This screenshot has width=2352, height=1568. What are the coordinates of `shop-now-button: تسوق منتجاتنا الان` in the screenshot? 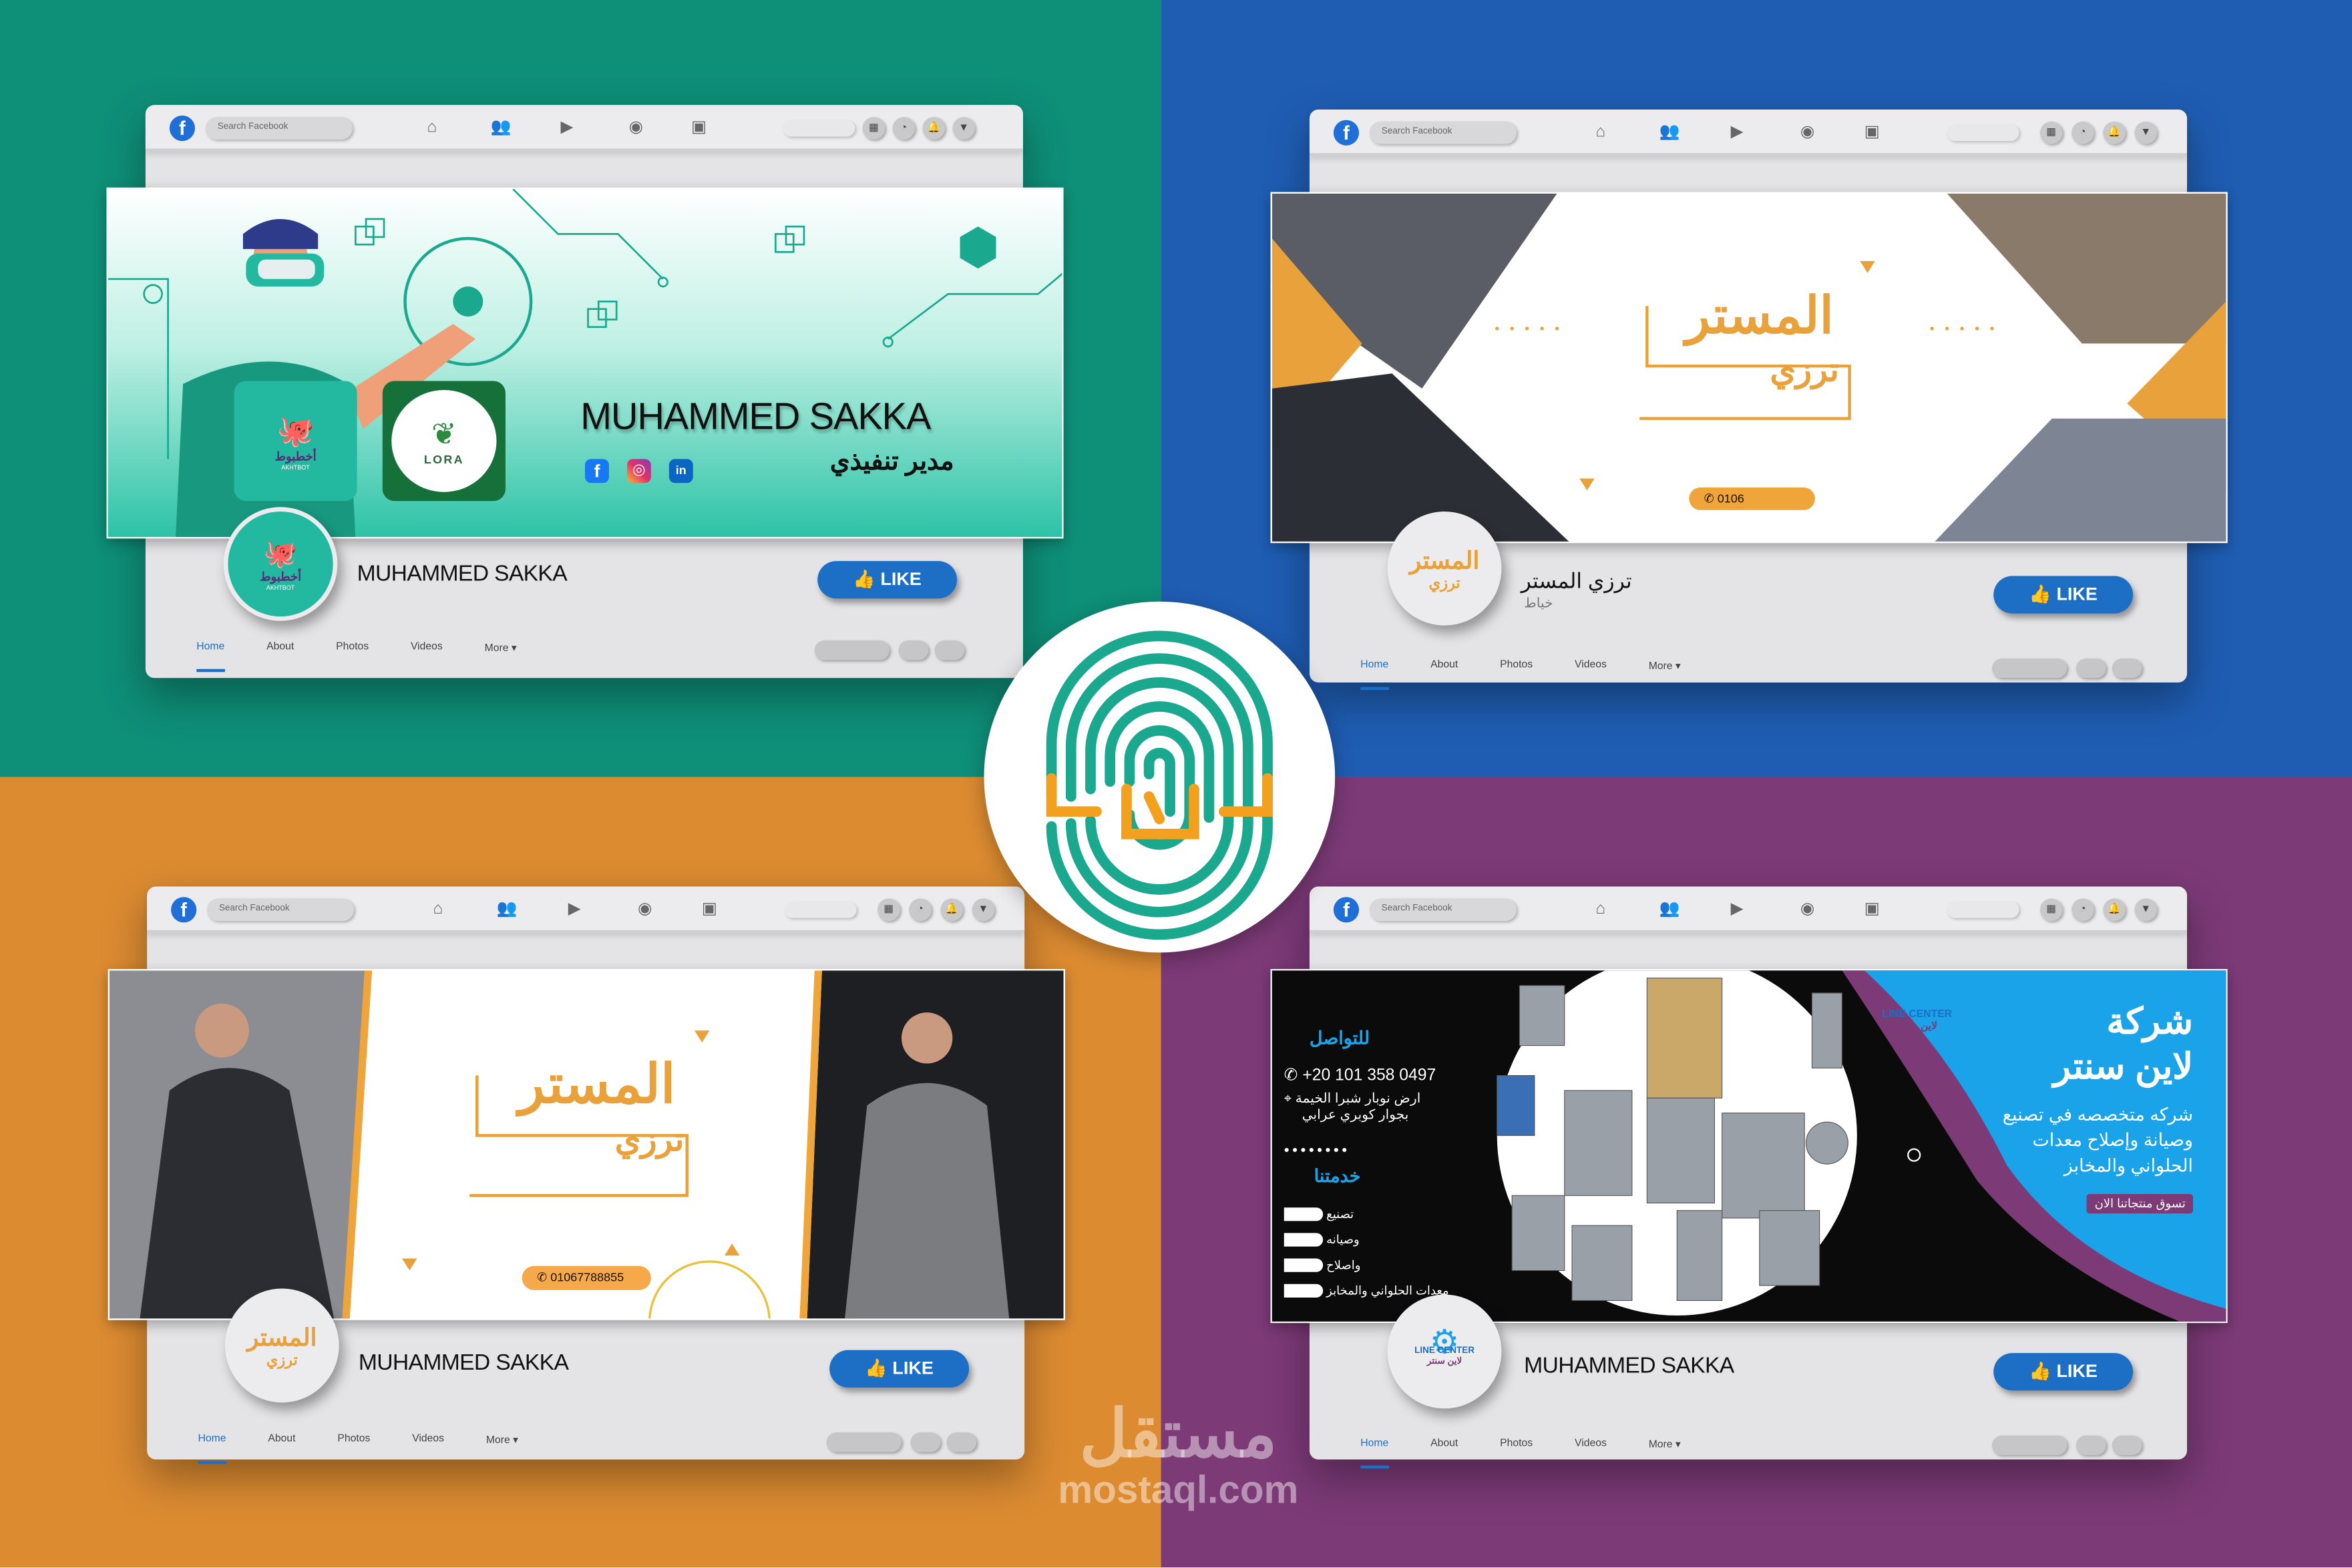 It's located at (2140, 1203).